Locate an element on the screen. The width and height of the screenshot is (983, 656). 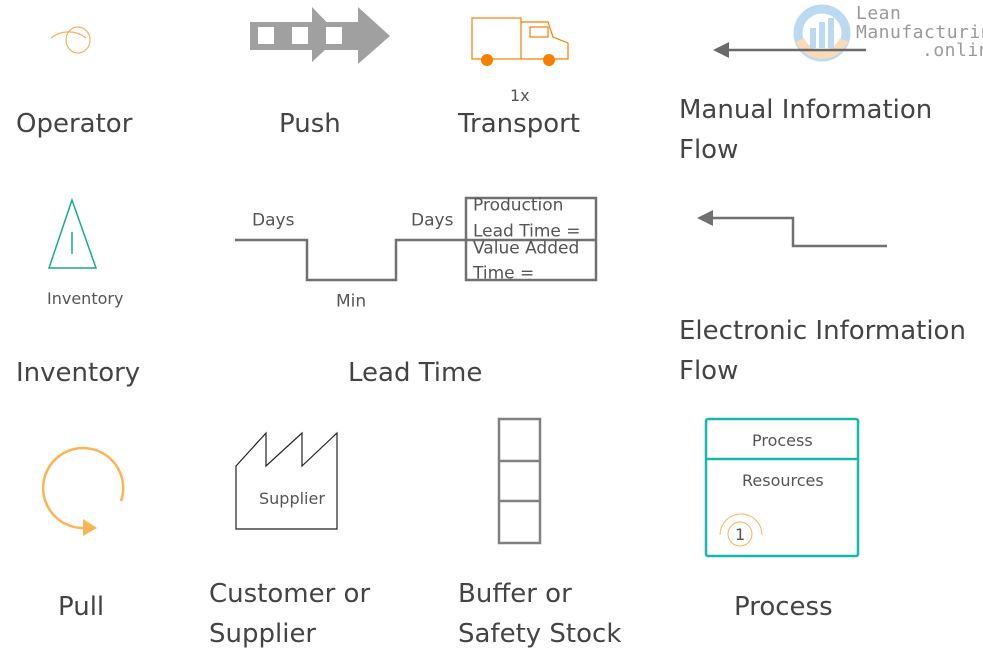
electronic-arrow-icon is located at coordinates (792, 229).